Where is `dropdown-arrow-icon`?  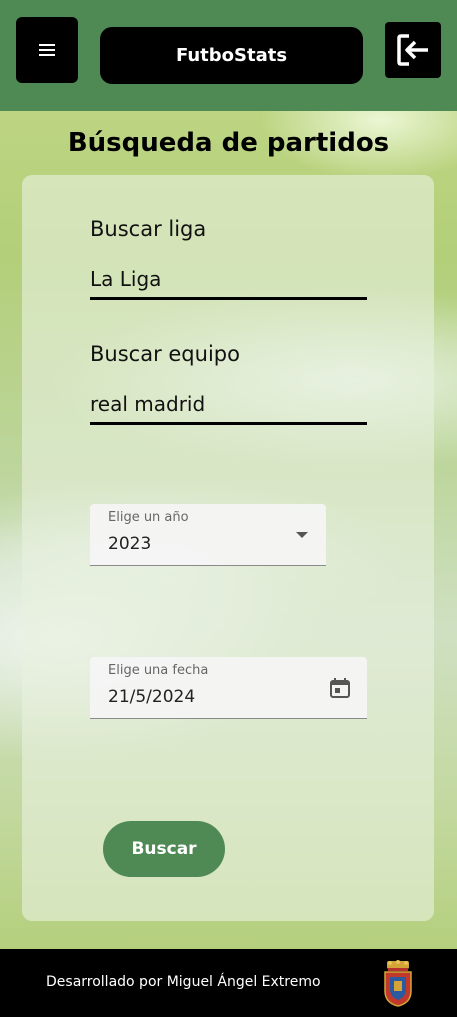 dropdown-arrow-icon is located at coordinates (302, 535).